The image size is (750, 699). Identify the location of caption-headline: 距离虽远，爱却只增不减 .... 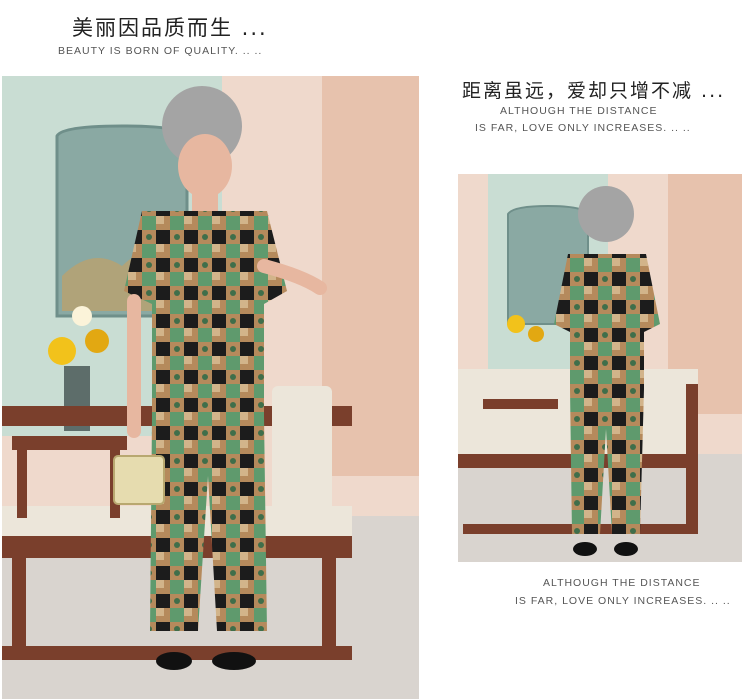
(594, 91).